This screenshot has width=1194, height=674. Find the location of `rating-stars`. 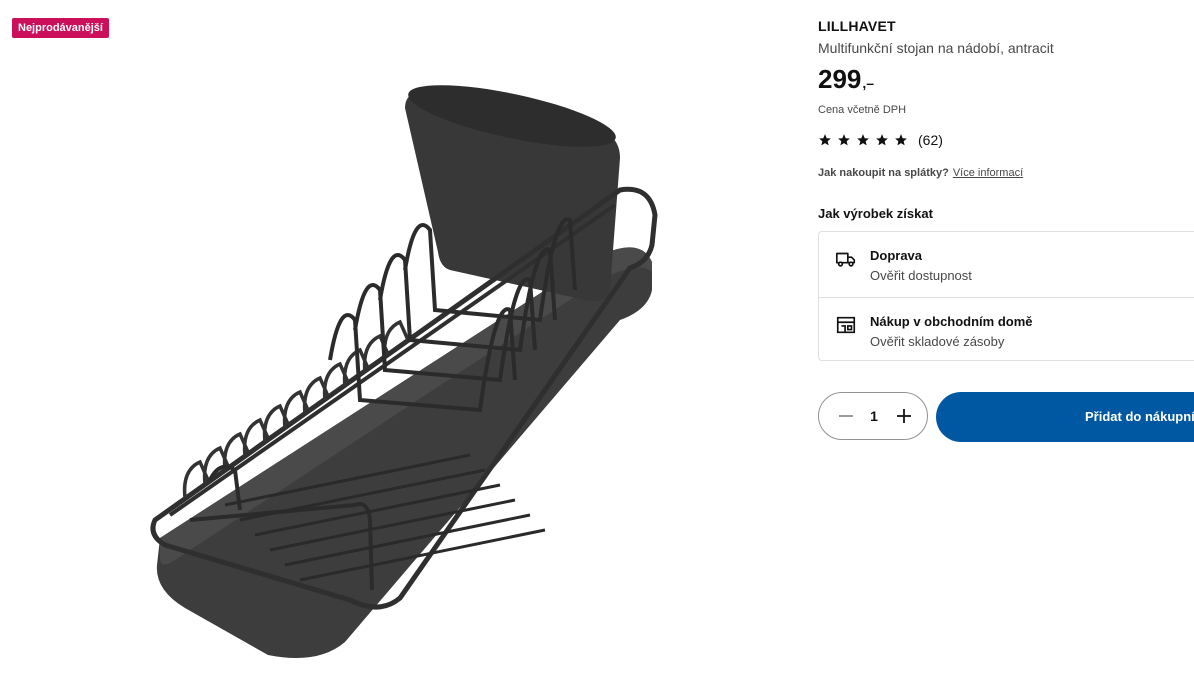

rating-stars is located at coordinates (863, 140).